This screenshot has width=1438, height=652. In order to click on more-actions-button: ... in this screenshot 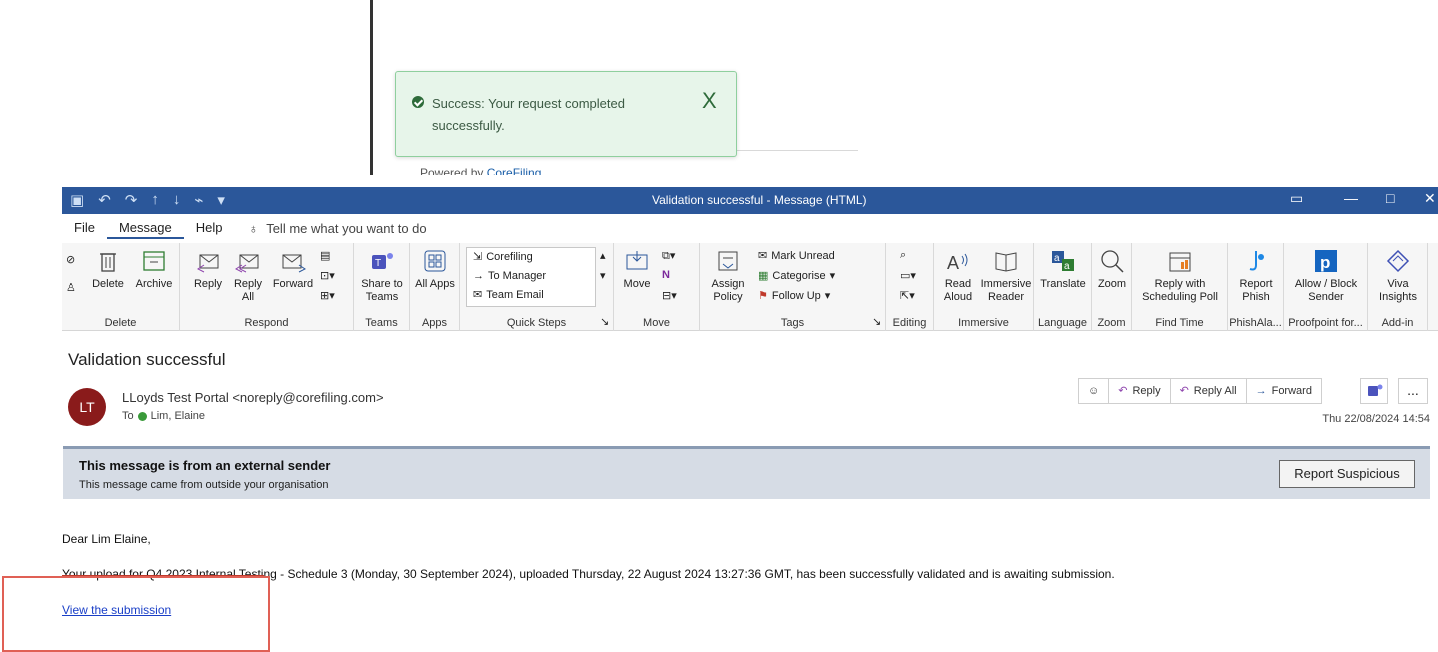, I will do `click(1413, 391)`.